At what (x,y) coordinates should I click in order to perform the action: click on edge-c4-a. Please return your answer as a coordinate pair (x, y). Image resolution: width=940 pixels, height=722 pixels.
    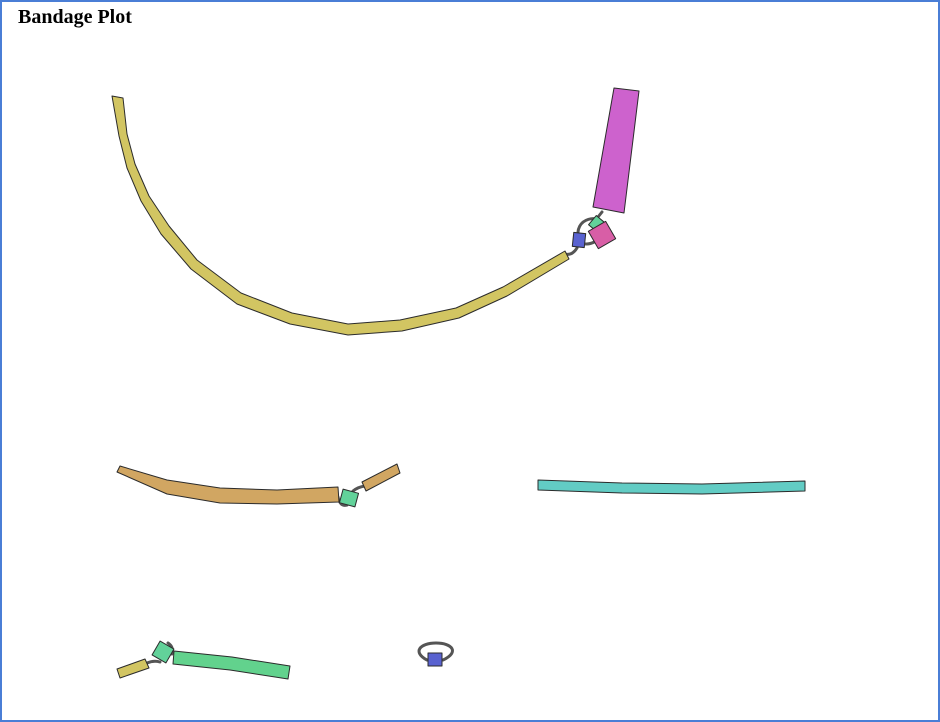
    Looking at the image, I should click on (153, 662).